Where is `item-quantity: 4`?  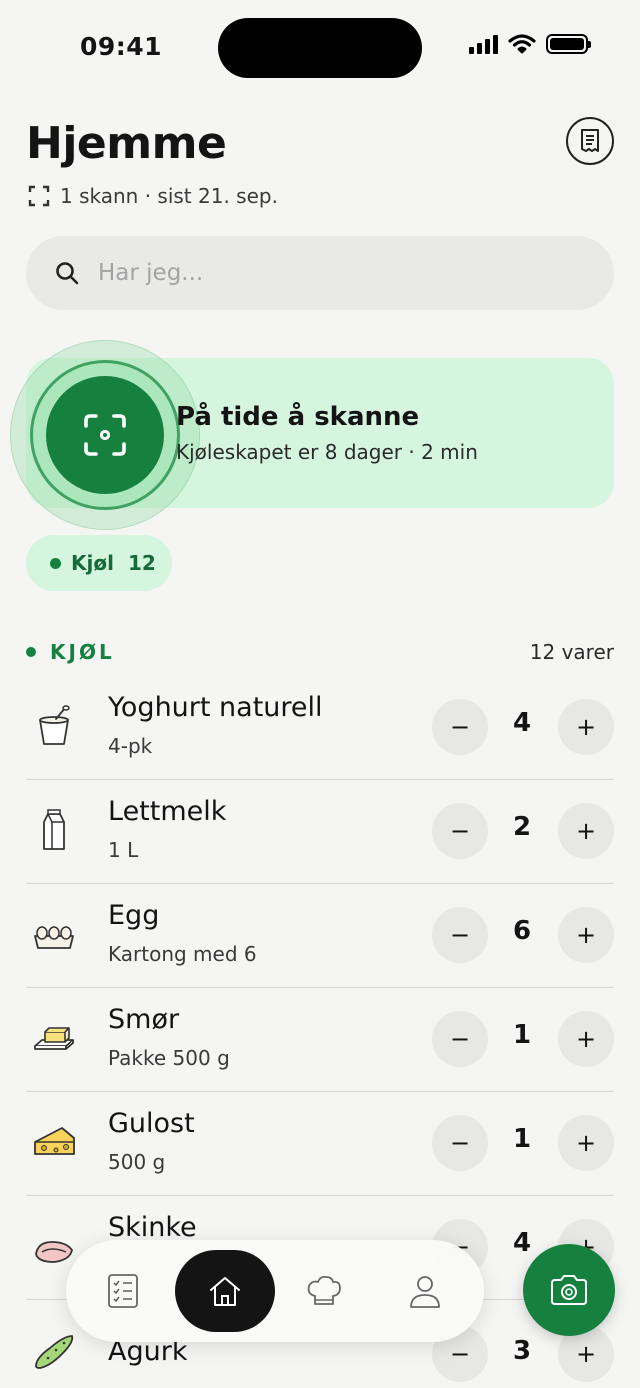 item-quantity: 4 is located at coordinates (522, 723).